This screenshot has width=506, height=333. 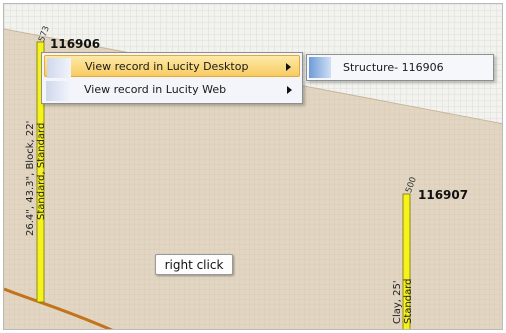 What do you see at coordinates (194, 264) in the screenshot?
I see `right-click-callout: right click` at bounding box center [194, 264].